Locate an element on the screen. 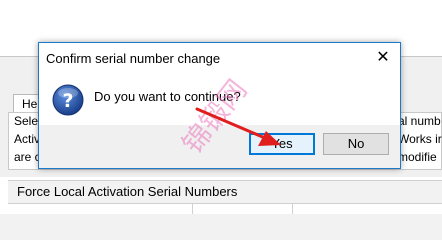 The image size is (442, 240). close-icon: ✕ is located at coordinates (383, 57).